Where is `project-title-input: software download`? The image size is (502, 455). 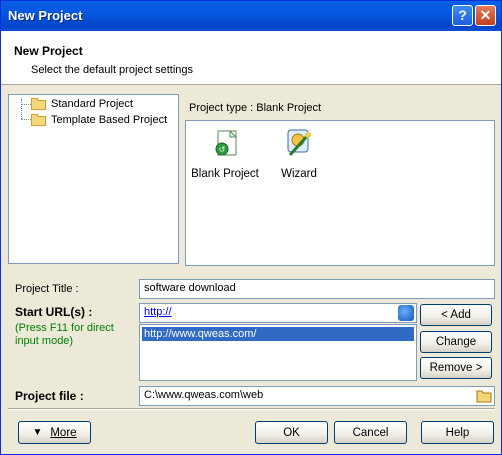
project-title-input: software download is located at coordinates (317, 289).